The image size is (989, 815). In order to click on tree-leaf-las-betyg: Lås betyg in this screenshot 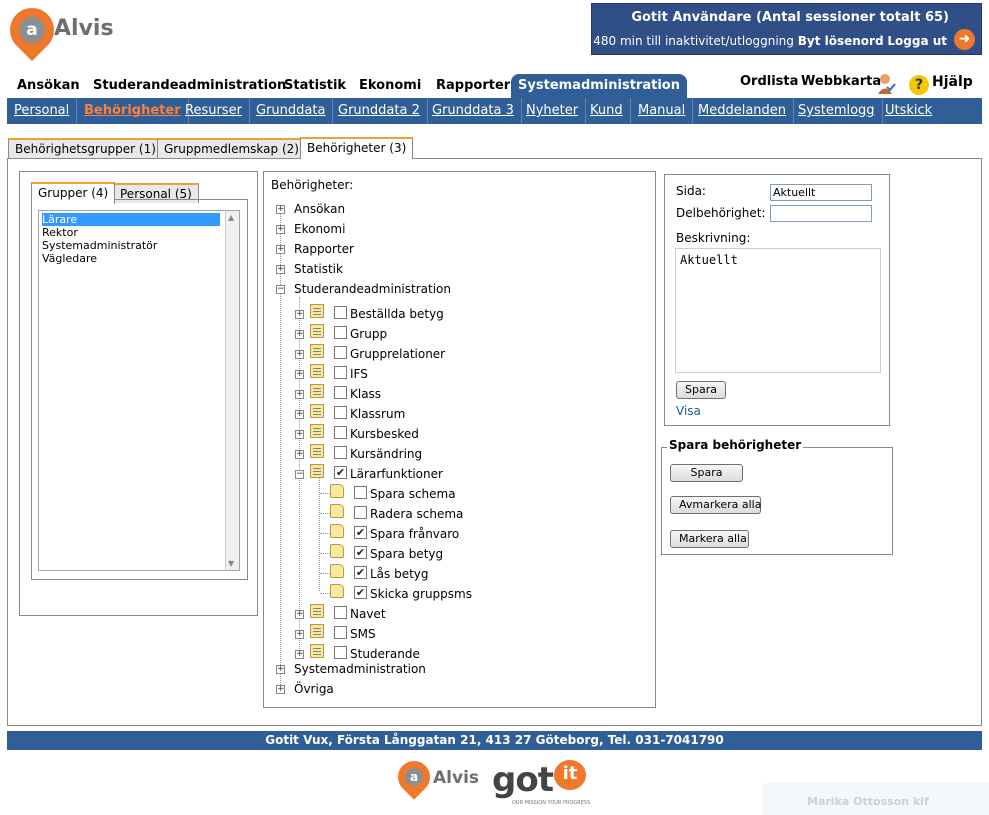, I will do `click(399, 574)`.